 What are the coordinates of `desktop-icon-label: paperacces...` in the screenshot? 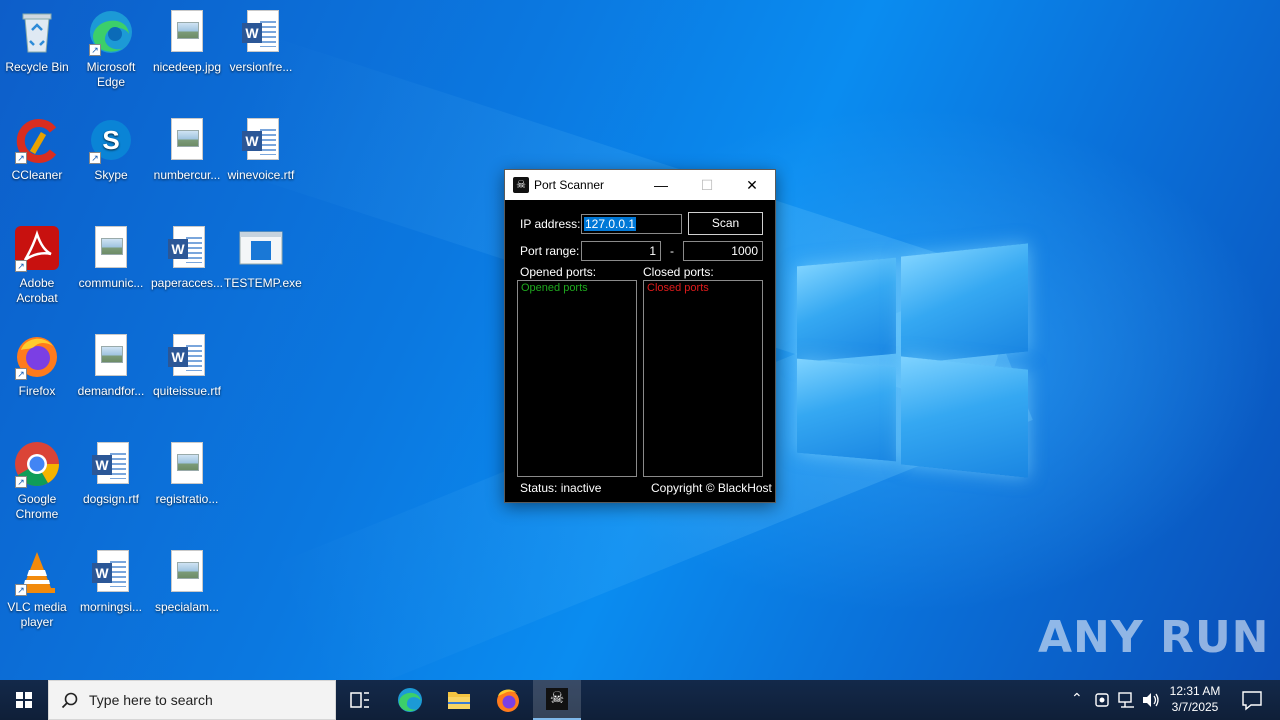 It's located at (187, 283).